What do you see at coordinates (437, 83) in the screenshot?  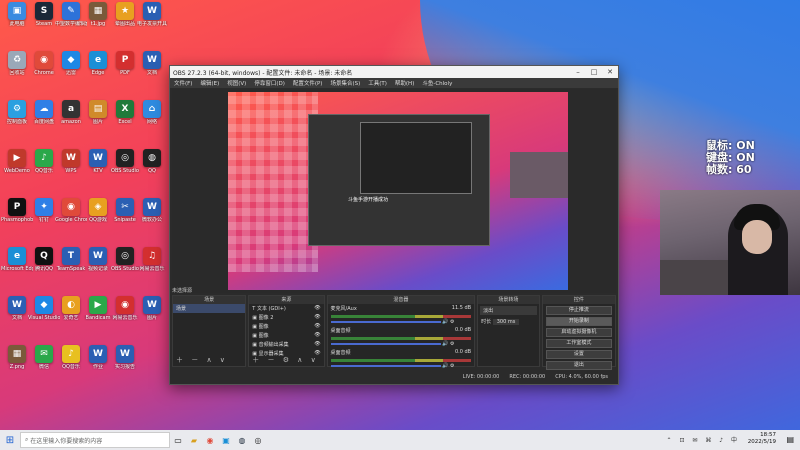 I see `menu-item: 斗鱼-Chloly` at bounding box center [437, 83].